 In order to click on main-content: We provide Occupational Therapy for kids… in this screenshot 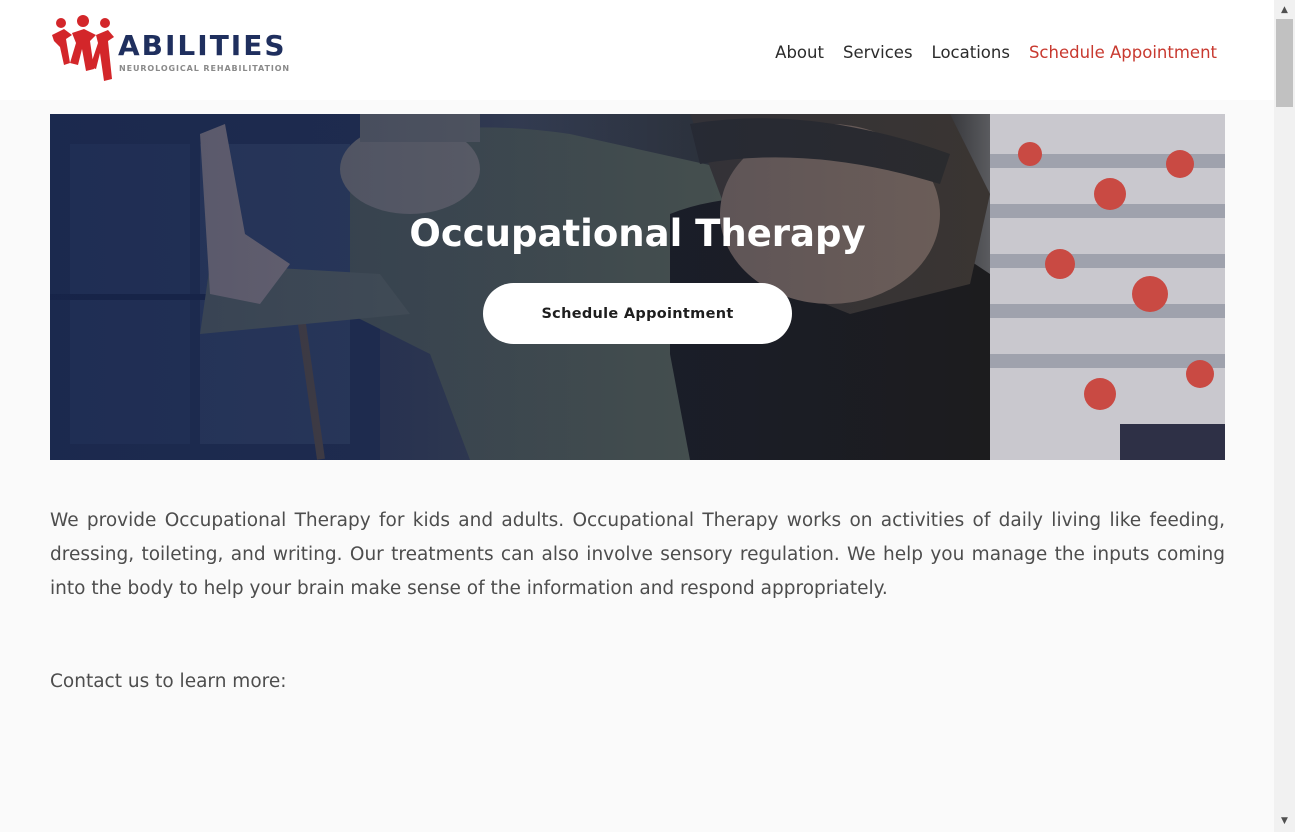, I will do `click(637, 555)`.